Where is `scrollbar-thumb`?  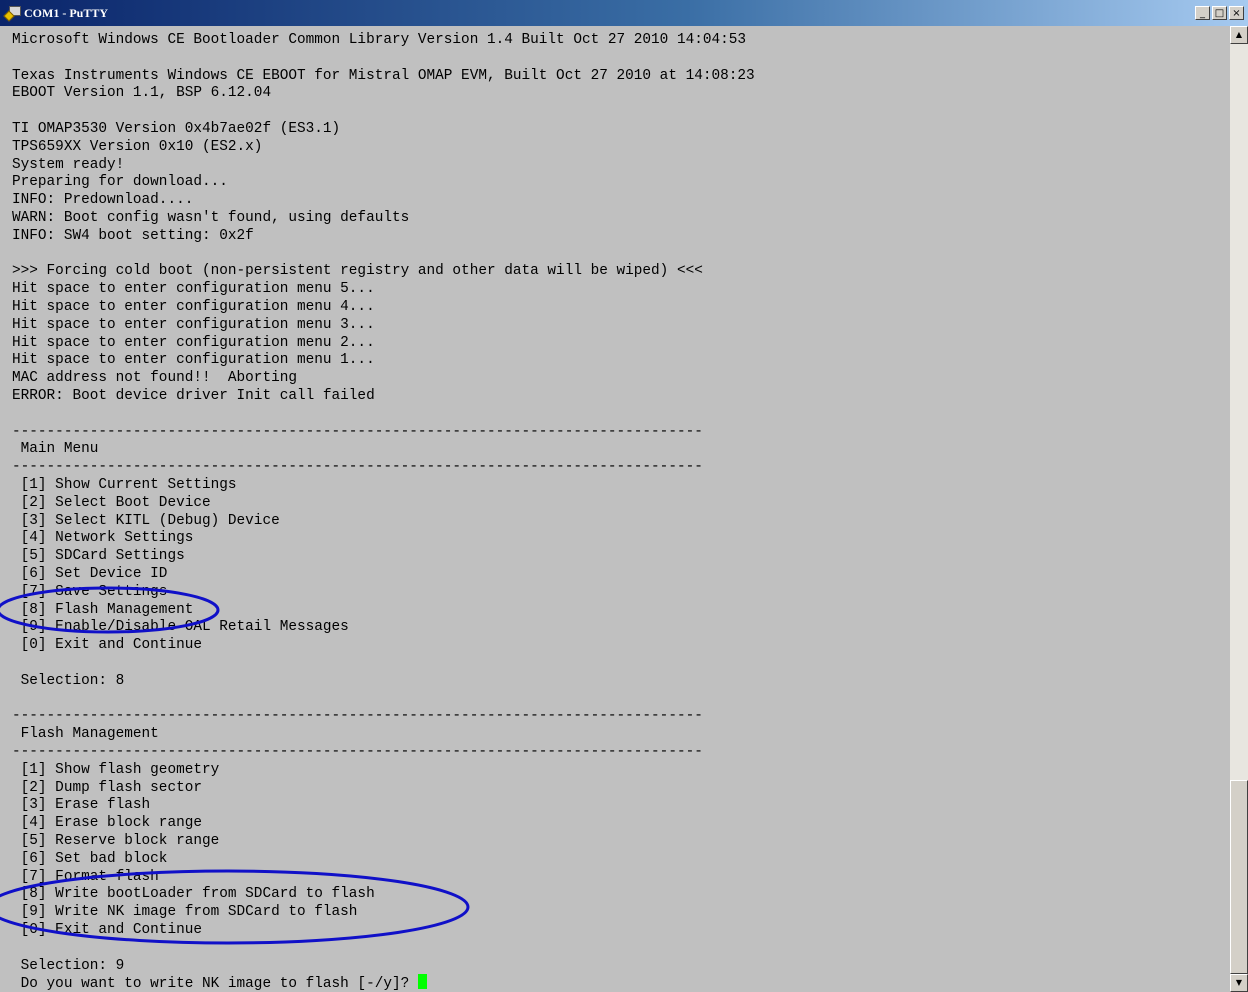
scrollbar-thumb is located at coordinates (1239, 877).